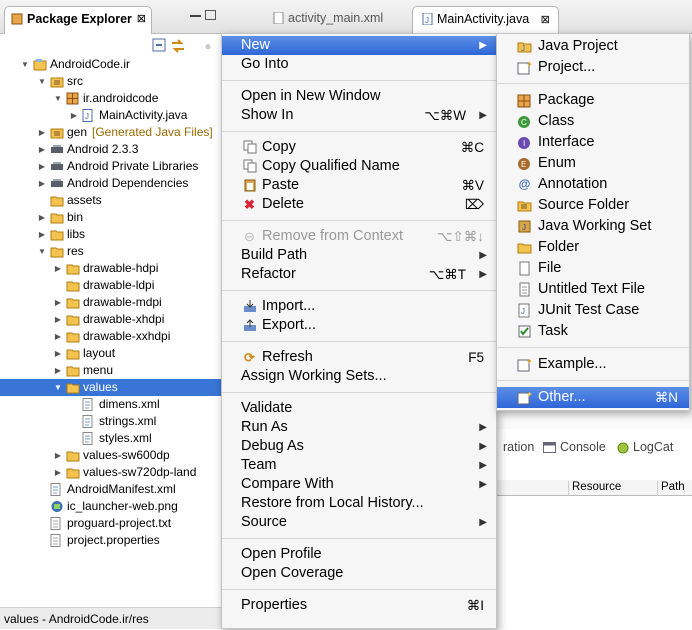 Image resolution: width=692 pixels, height=630 pixels. I want to click on tree-item-drawable-xxhdpi: ▶ drawable-xxhdpi, so click(111, 336).